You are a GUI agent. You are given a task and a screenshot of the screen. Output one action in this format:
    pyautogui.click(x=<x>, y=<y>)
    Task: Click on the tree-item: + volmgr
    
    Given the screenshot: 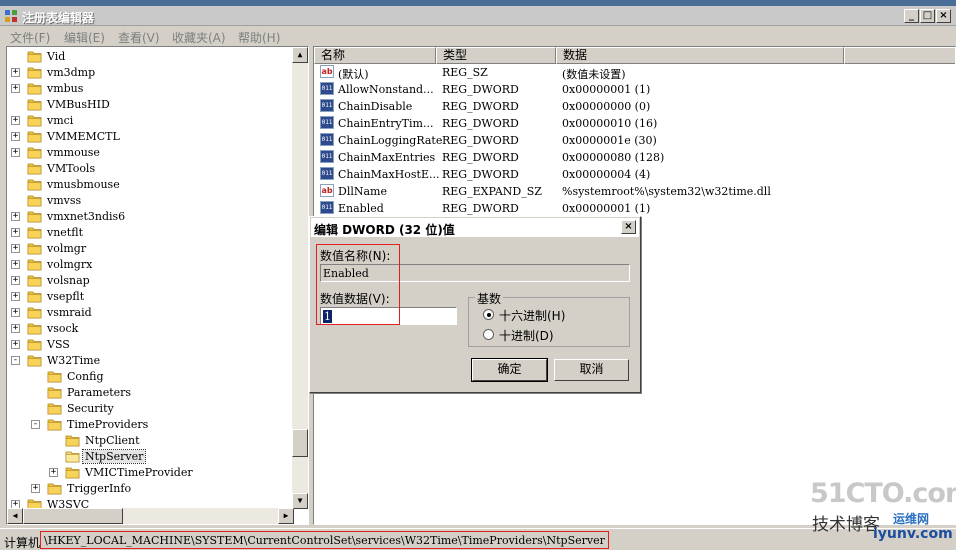 What is the action you would take?
    pyautogui.click(x=150, y=249)
    